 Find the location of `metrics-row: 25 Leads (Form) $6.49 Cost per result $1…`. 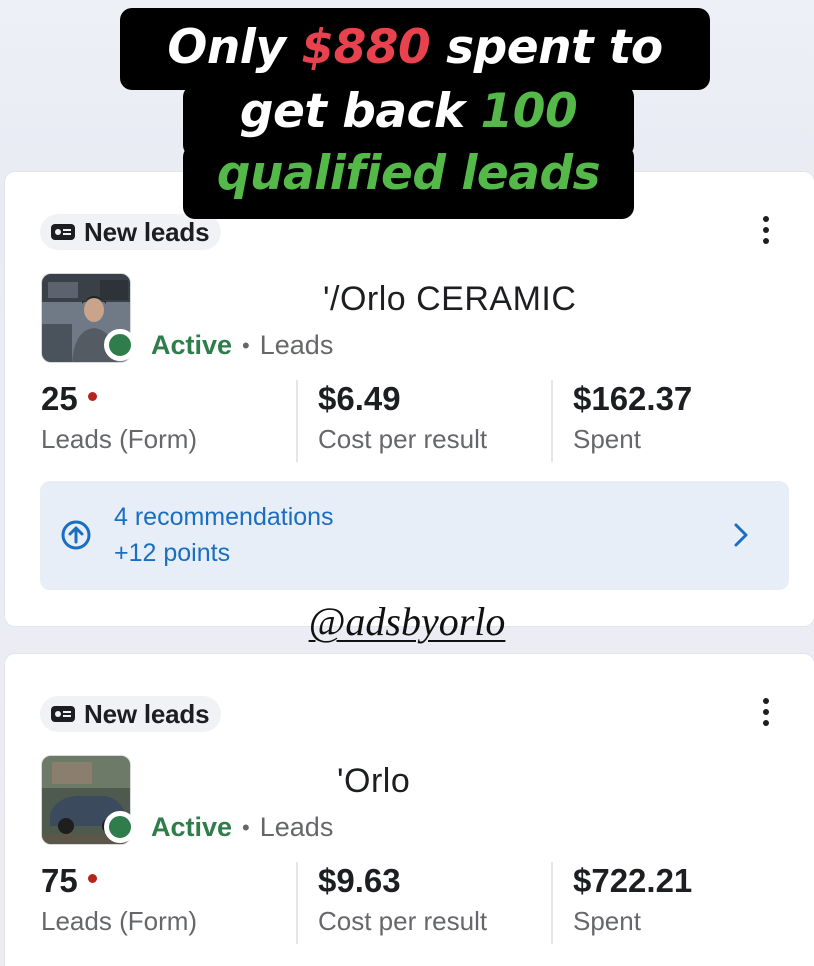

metrics-row: 25 Leads (Form) $6.49 Cost per result $1… is located at coordinates (426, 421).